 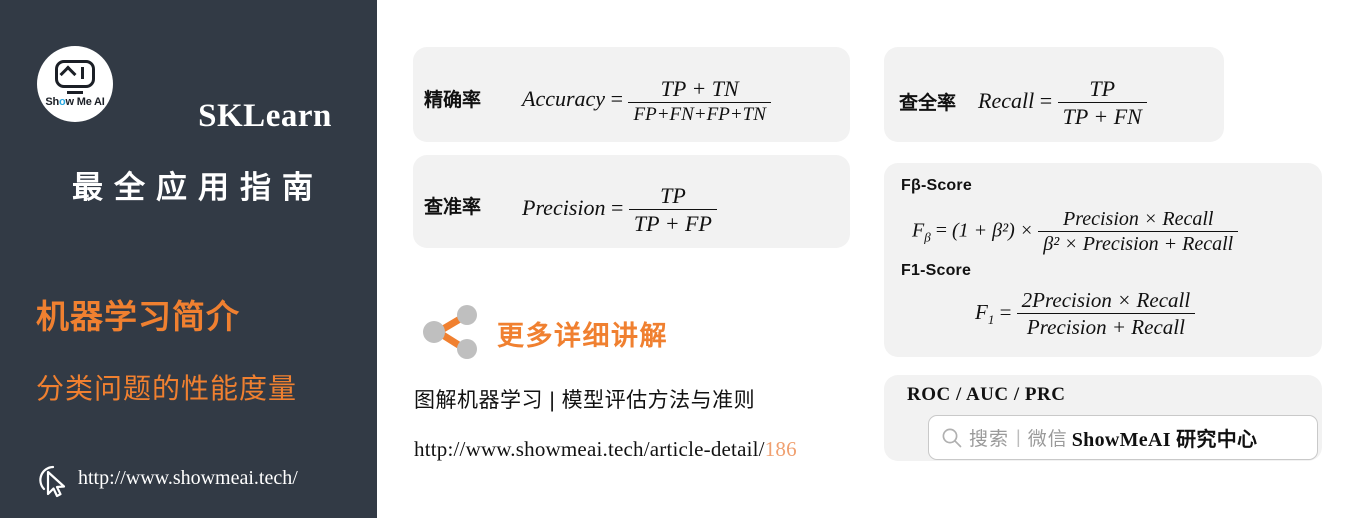 I want to click on accuracy-name: Accuracy, so click(x=564, y=99).